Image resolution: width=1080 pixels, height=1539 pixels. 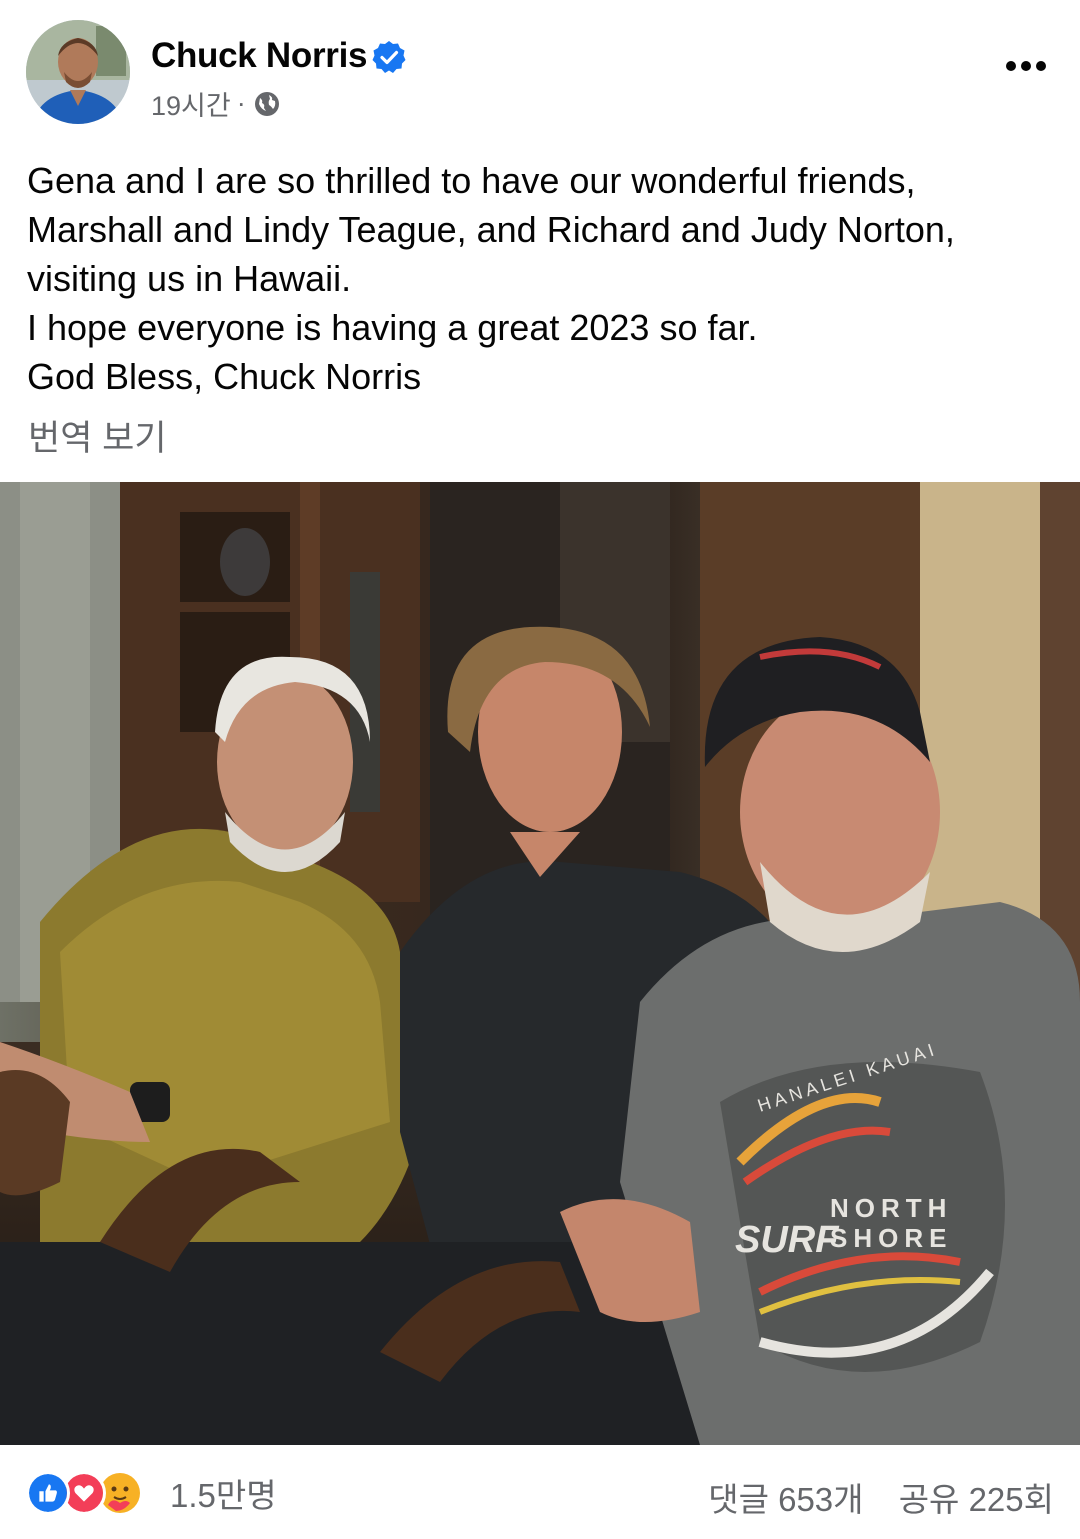 I want to click on comment-count: 댓글 653개, so click(x=785, y=1499).